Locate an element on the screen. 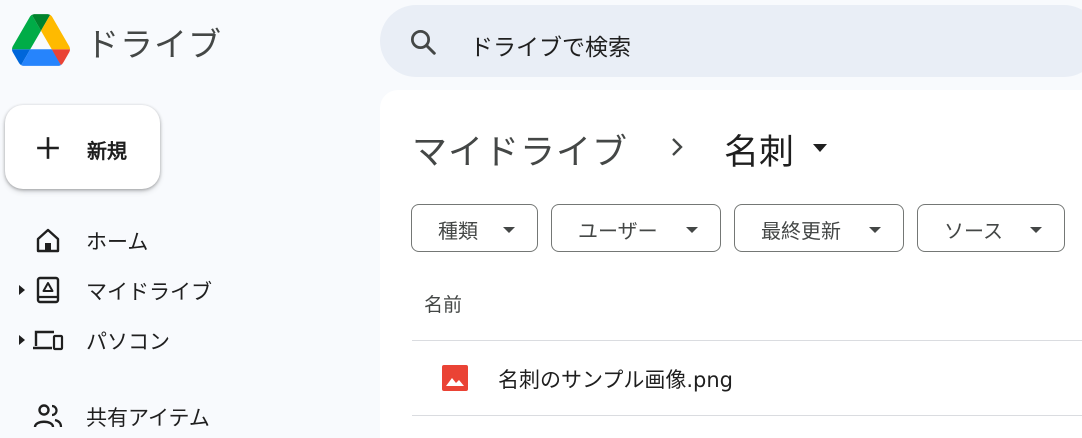 This screenshot has height=438, width=1082. filter-source: ソース is located at coordinates (991, 228).